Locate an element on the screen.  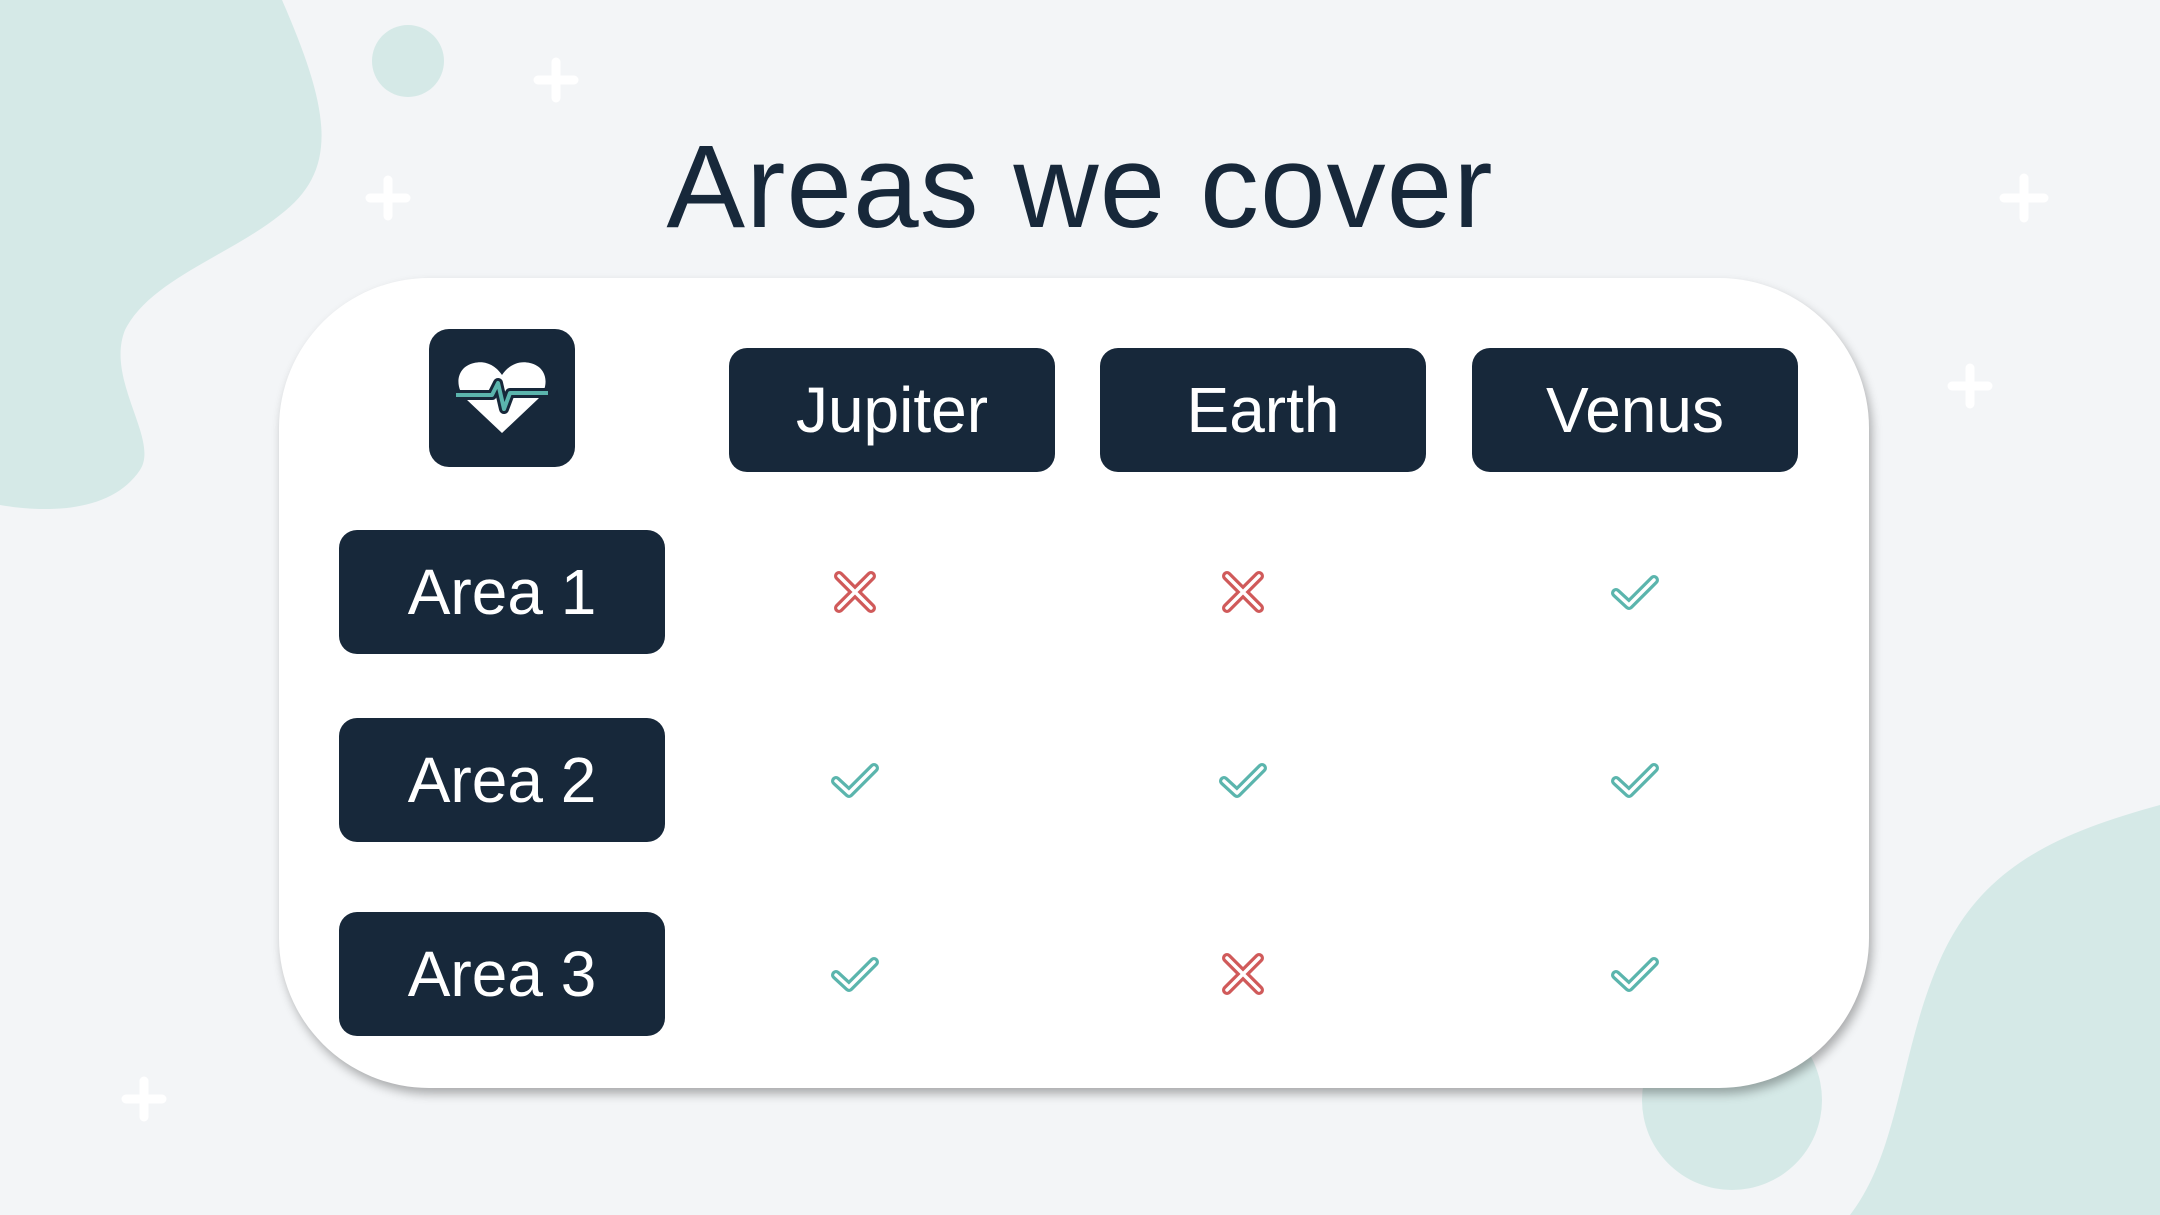
logo-tile is located at coordinates (502, 398).